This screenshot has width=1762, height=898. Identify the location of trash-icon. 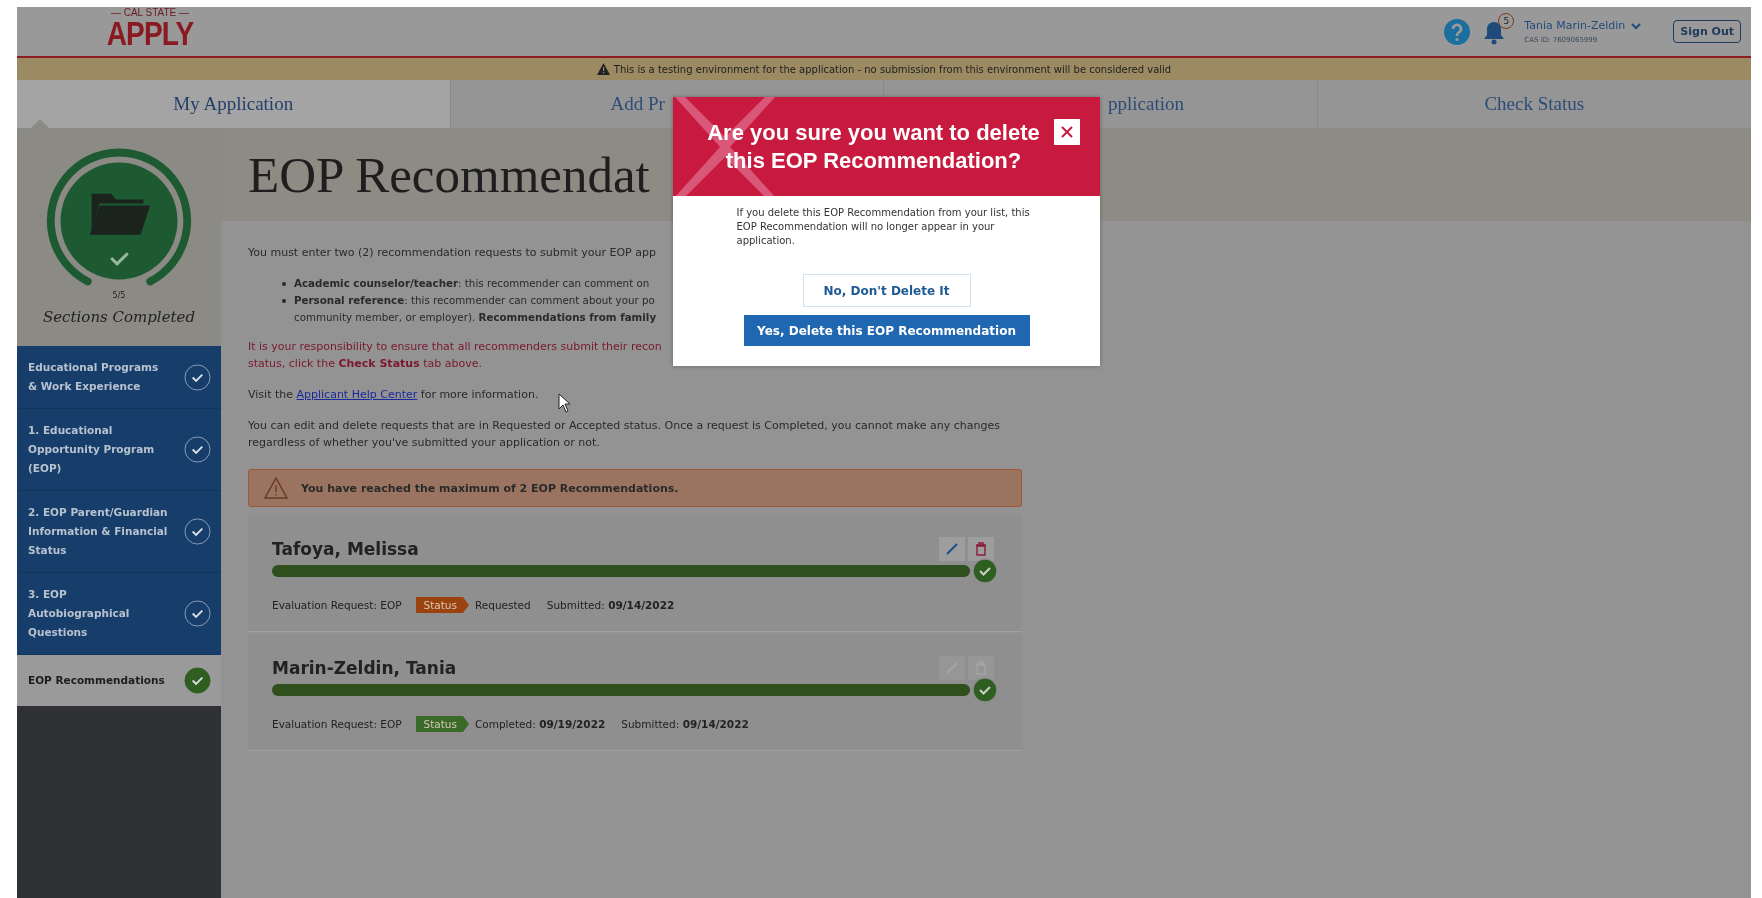
(981, 549).